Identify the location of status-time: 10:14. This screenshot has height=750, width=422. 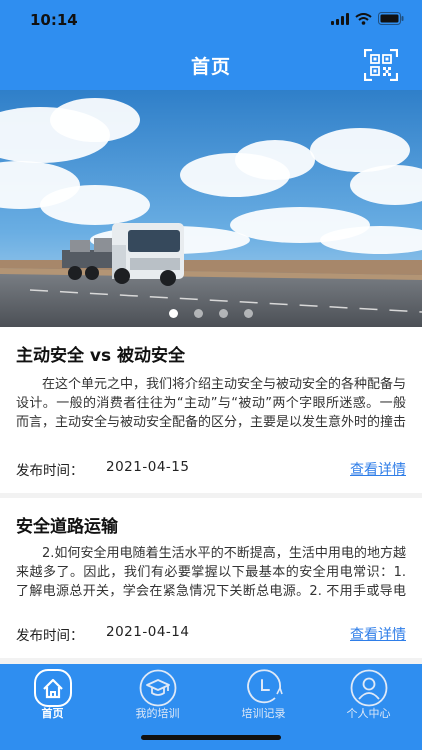
(54, 20).